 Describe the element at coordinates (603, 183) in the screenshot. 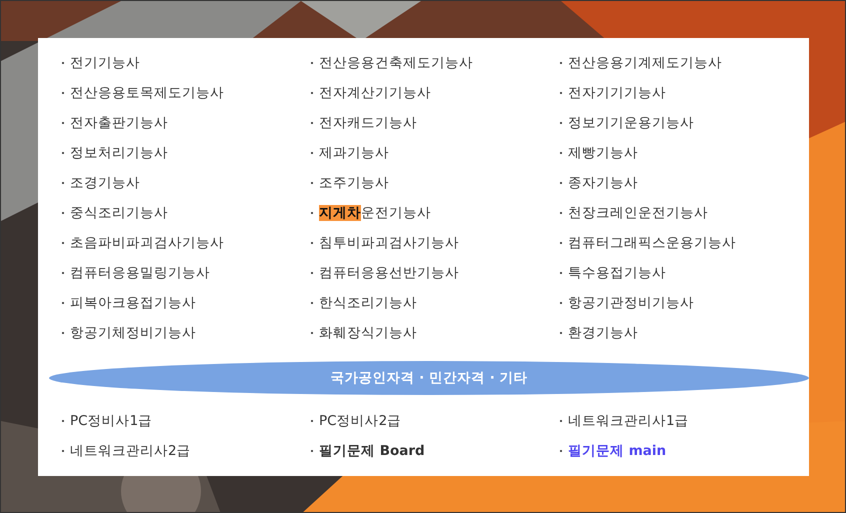

I see `certificate-link: 종자기능사` at that location.